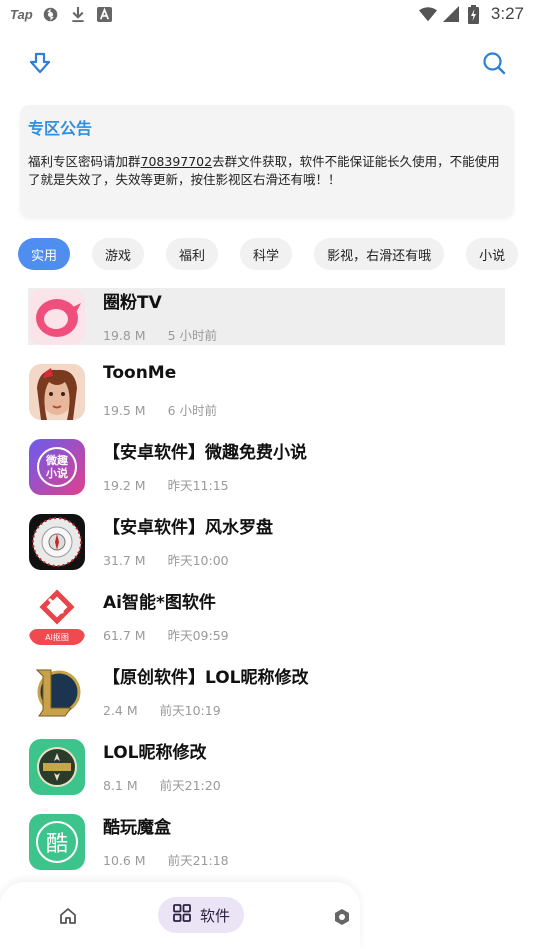 This screenshot has width=534, height=950. I want to click on app-name: ToonMe, so click(140, 373).